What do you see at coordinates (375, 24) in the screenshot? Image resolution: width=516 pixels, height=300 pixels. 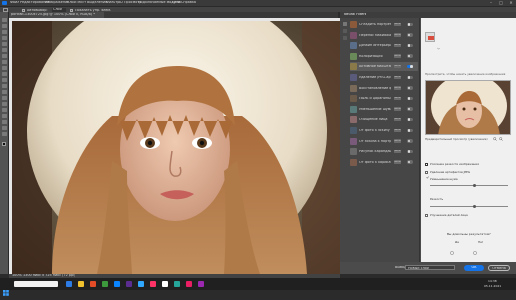 I see `filter-label: Сгладить портрет` at bounding box center [375, 24].